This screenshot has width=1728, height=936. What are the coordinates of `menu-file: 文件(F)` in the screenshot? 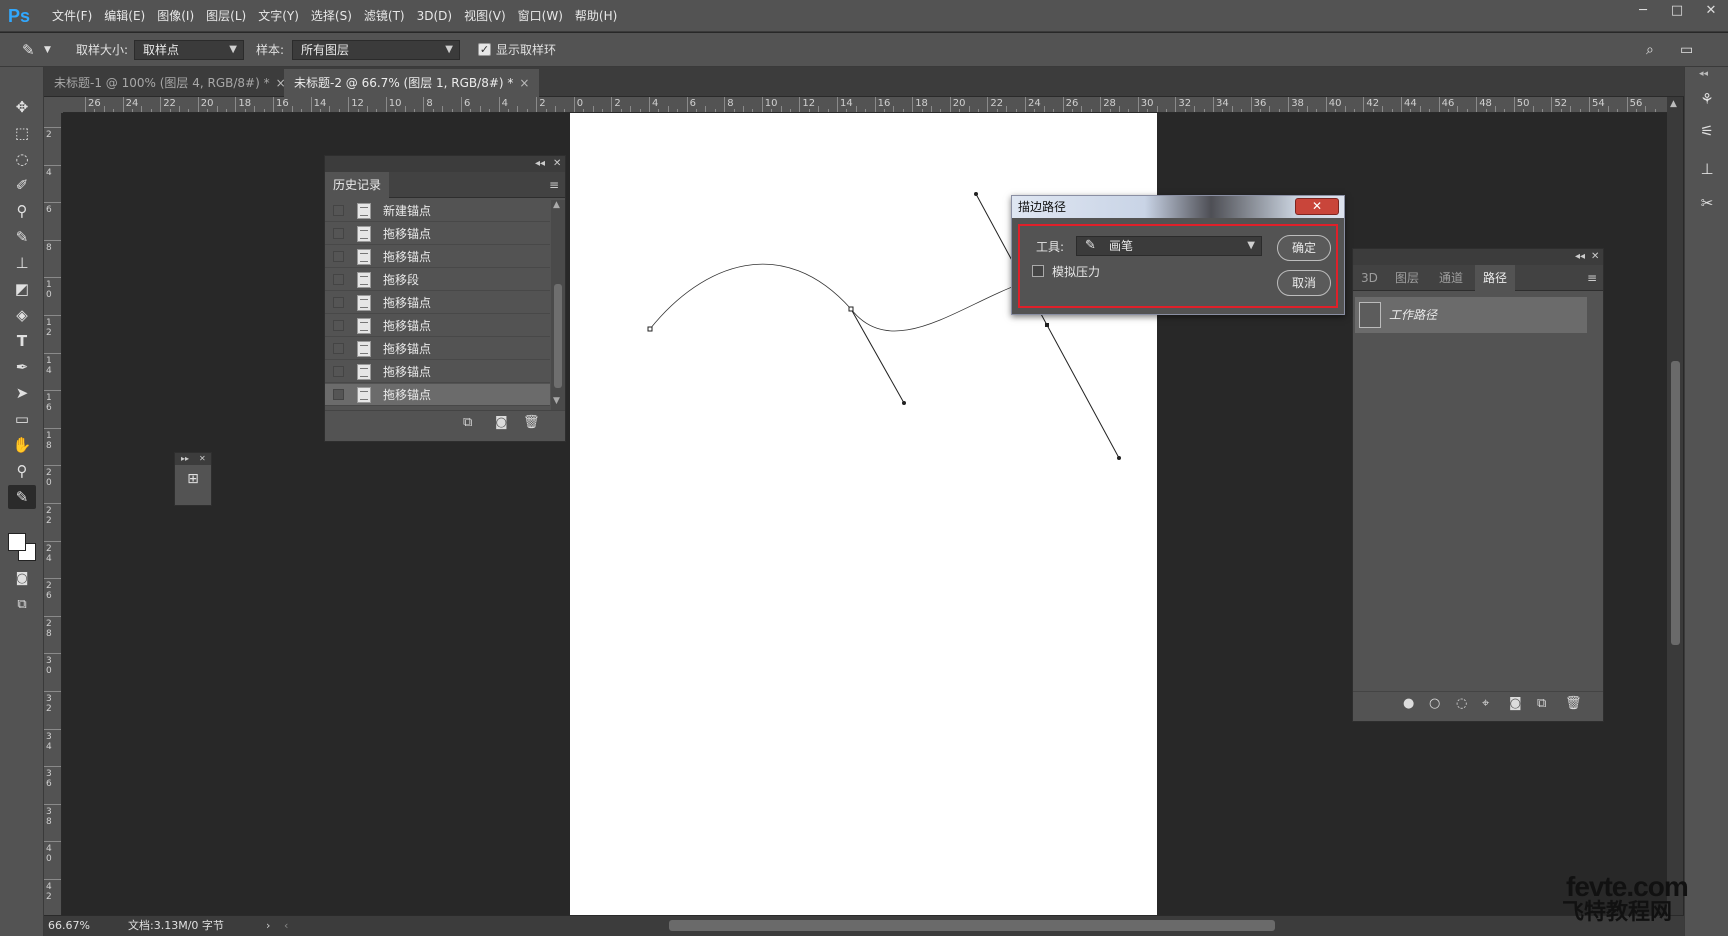 It's located at (72, 16).